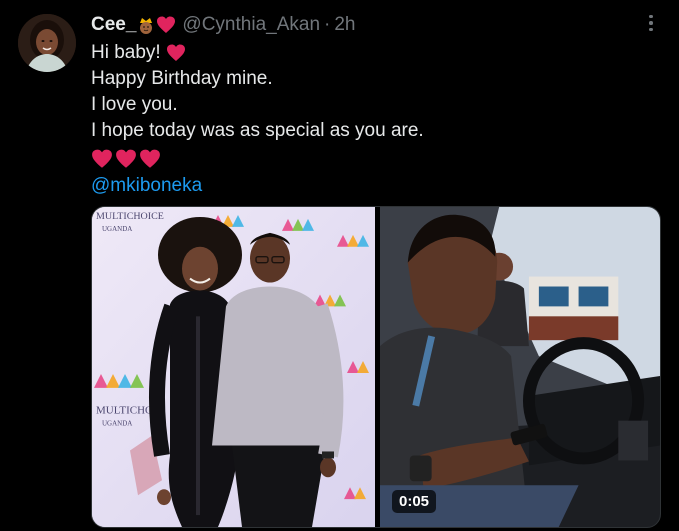  What do you see at coordinates (414, 501) in the screenshot?
I see `video-duration-badge: 0:05` at bounding box center [414, 501].